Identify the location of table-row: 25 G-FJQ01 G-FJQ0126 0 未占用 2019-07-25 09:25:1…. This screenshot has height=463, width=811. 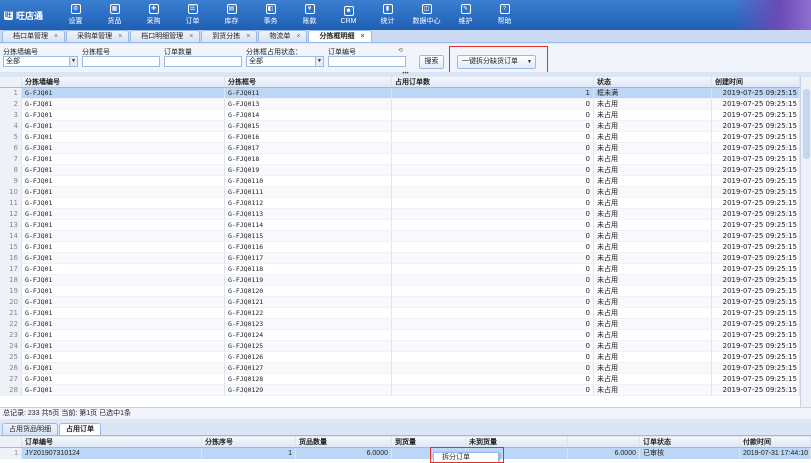
(400, 357).